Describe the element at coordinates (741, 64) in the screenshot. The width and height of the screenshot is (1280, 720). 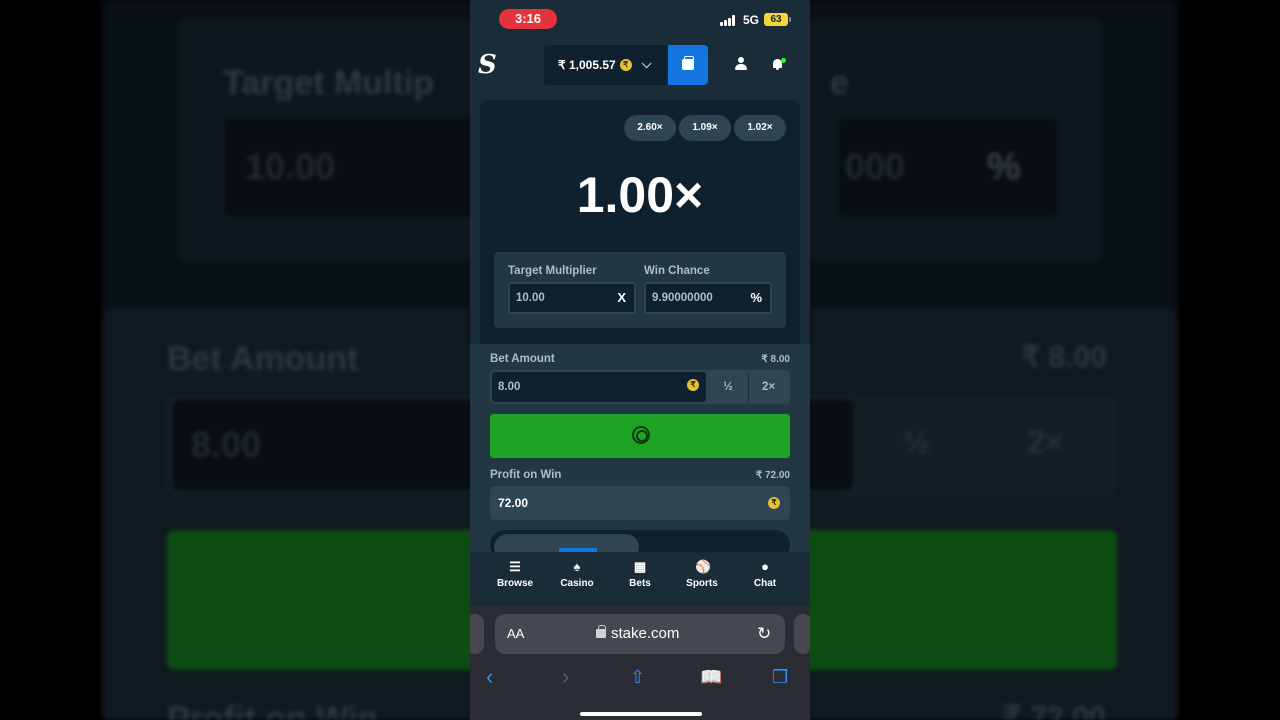
I see `user-icon` at that location.